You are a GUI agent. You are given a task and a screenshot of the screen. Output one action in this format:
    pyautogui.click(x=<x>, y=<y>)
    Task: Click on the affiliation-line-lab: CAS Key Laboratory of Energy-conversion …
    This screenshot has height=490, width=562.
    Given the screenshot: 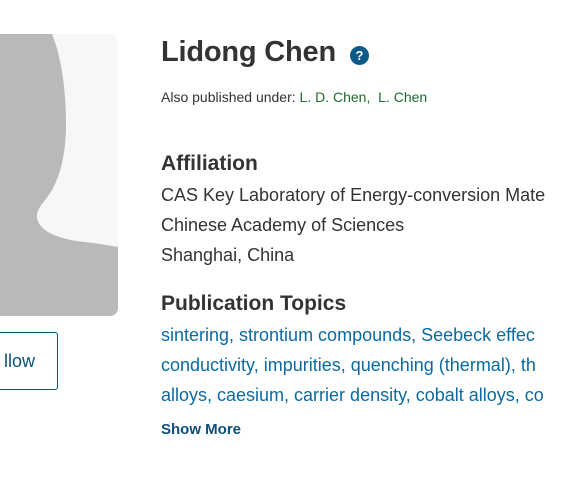 What is the action you would take?
    pyautogui.click(x=353, y=195)
    